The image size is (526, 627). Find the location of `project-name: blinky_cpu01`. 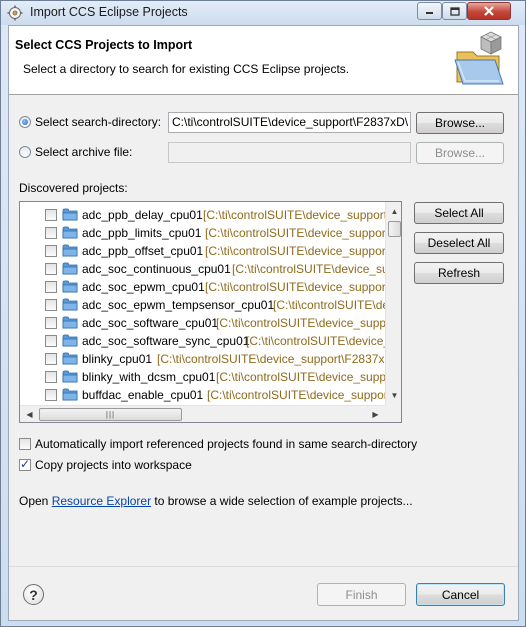

project-name: blinky_cpu01 is located at coordinates (117, 359).